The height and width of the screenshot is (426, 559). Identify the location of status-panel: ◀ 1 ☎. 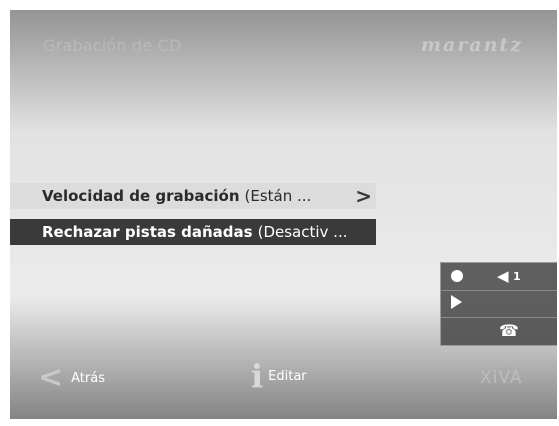
(498, 304).